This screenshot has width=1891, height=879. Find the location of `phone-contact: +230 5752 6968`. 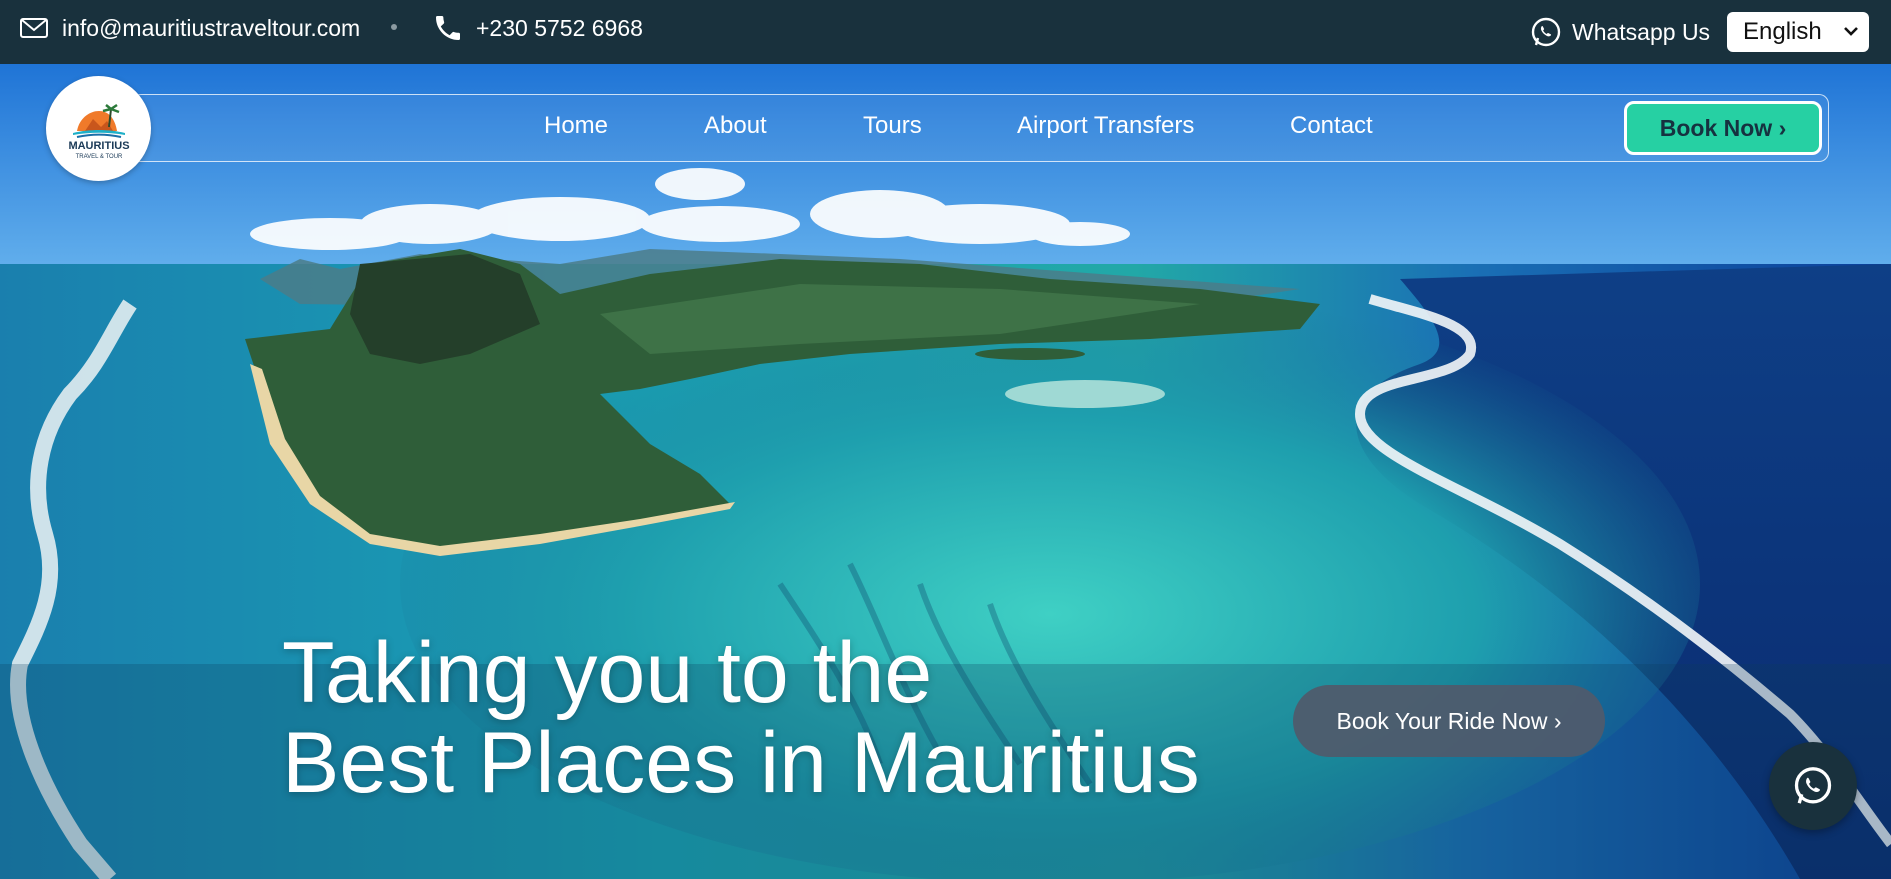

phone-contact: +230 5752 6968 is located at coordinates (537, 28).